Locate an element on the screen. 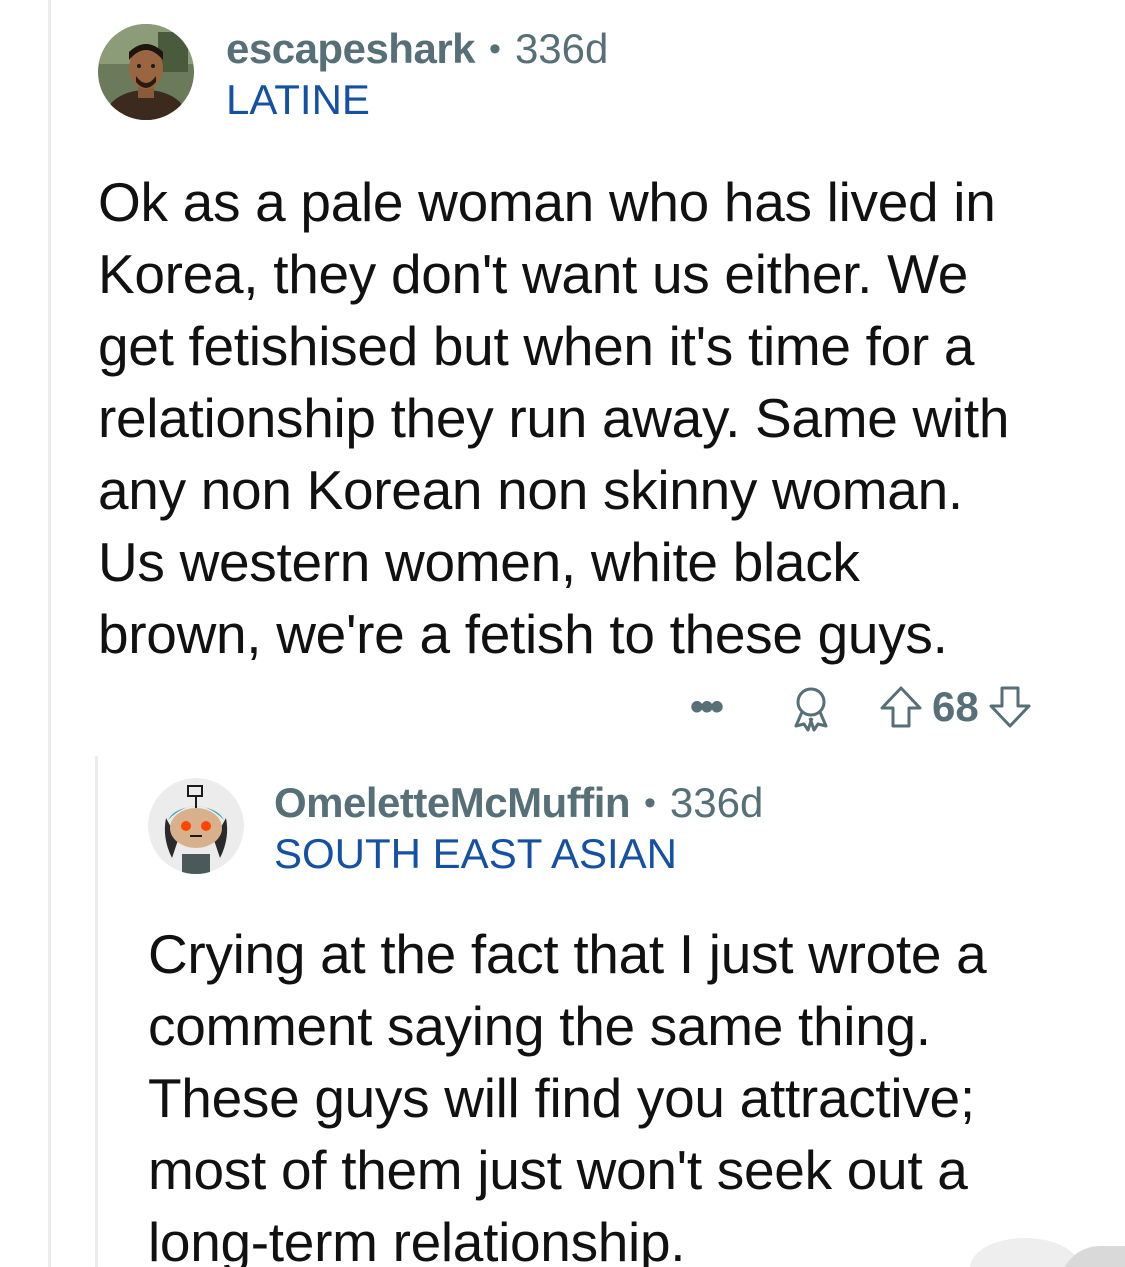 The image size is (1125, 1267). comment-header: OmeletteMcMuffin • 336d SOUTH EAST ASIAN is located at coordinates (628, 828).